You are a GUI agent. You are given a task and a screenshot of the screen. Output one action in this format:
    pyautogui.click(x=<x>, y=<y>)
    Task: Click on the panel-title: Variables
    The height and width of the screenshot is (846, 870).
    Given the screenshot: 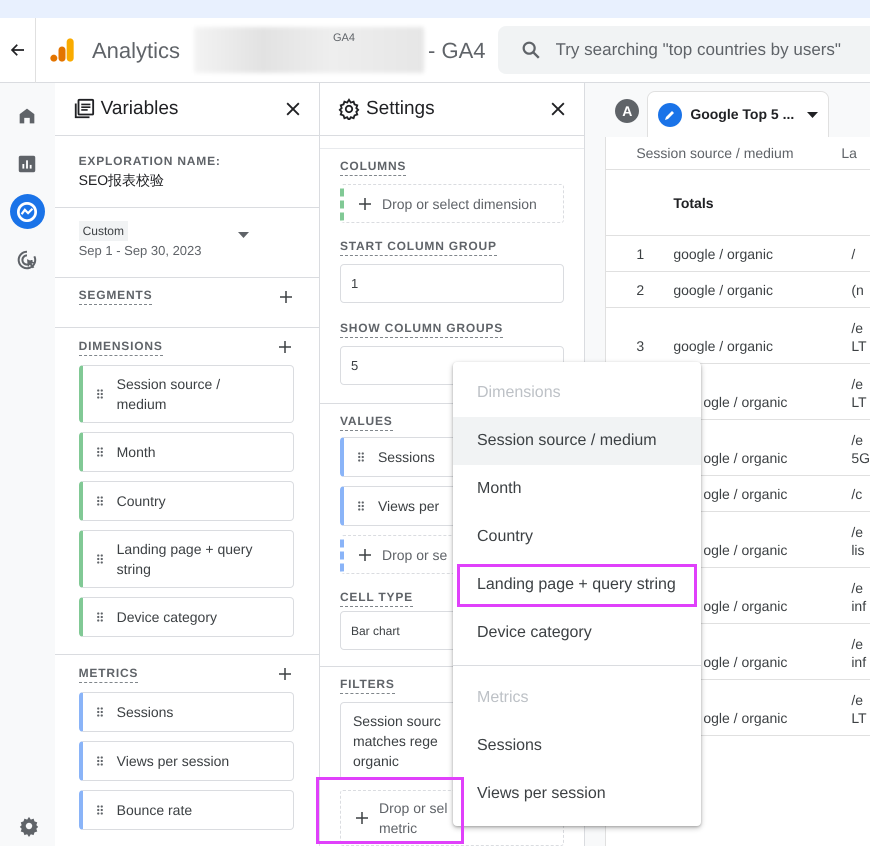 What is the action you would take?
    pyautogui.click(x=140, y=108)
    